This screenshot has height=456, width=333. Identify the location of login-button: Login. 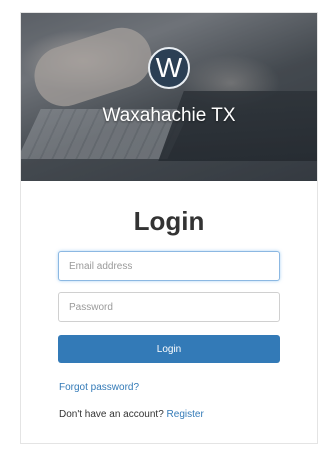
(169, 349).